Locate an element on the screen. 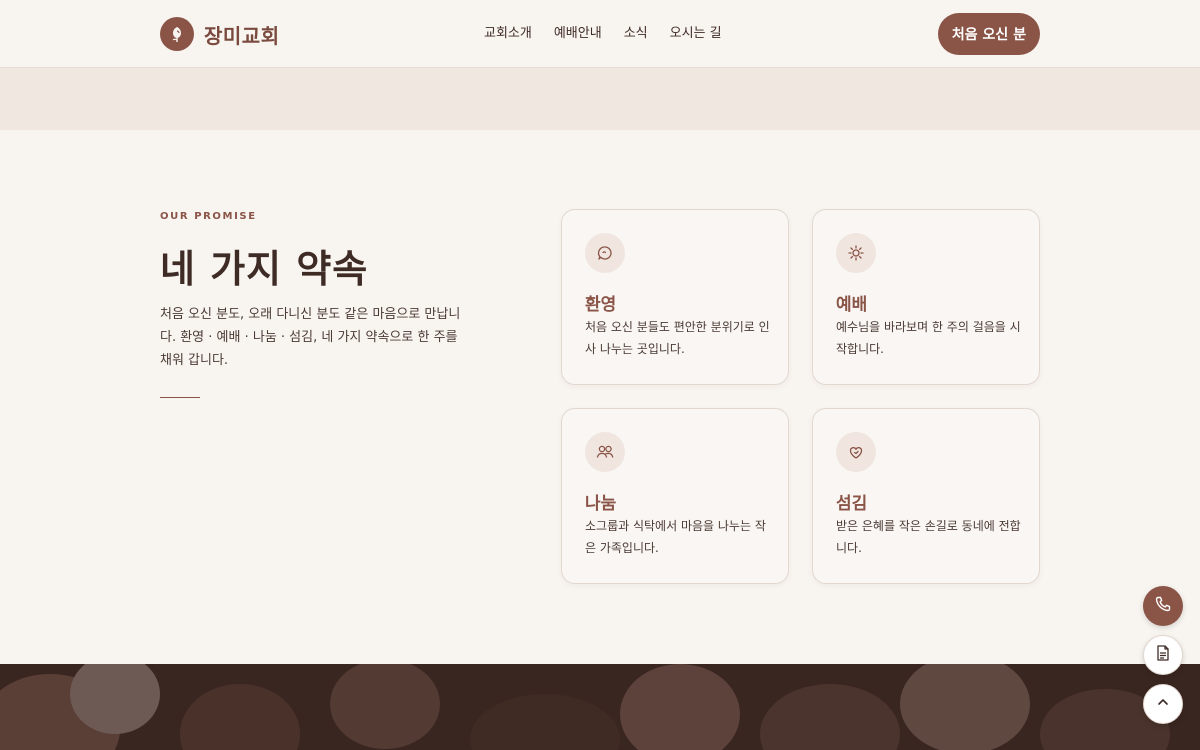  document-icon is located at coordinates (1163, 655).